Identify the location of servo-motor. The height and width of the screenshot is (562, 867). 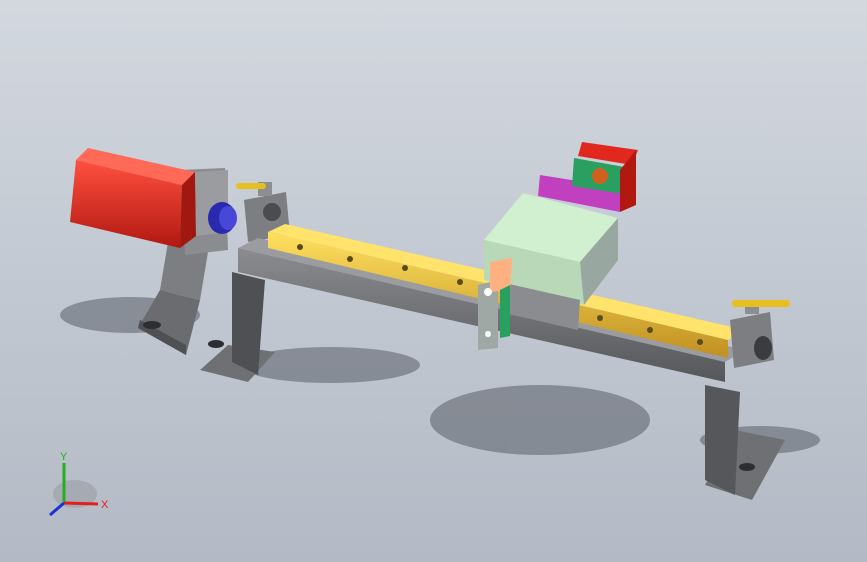
(149, 198).